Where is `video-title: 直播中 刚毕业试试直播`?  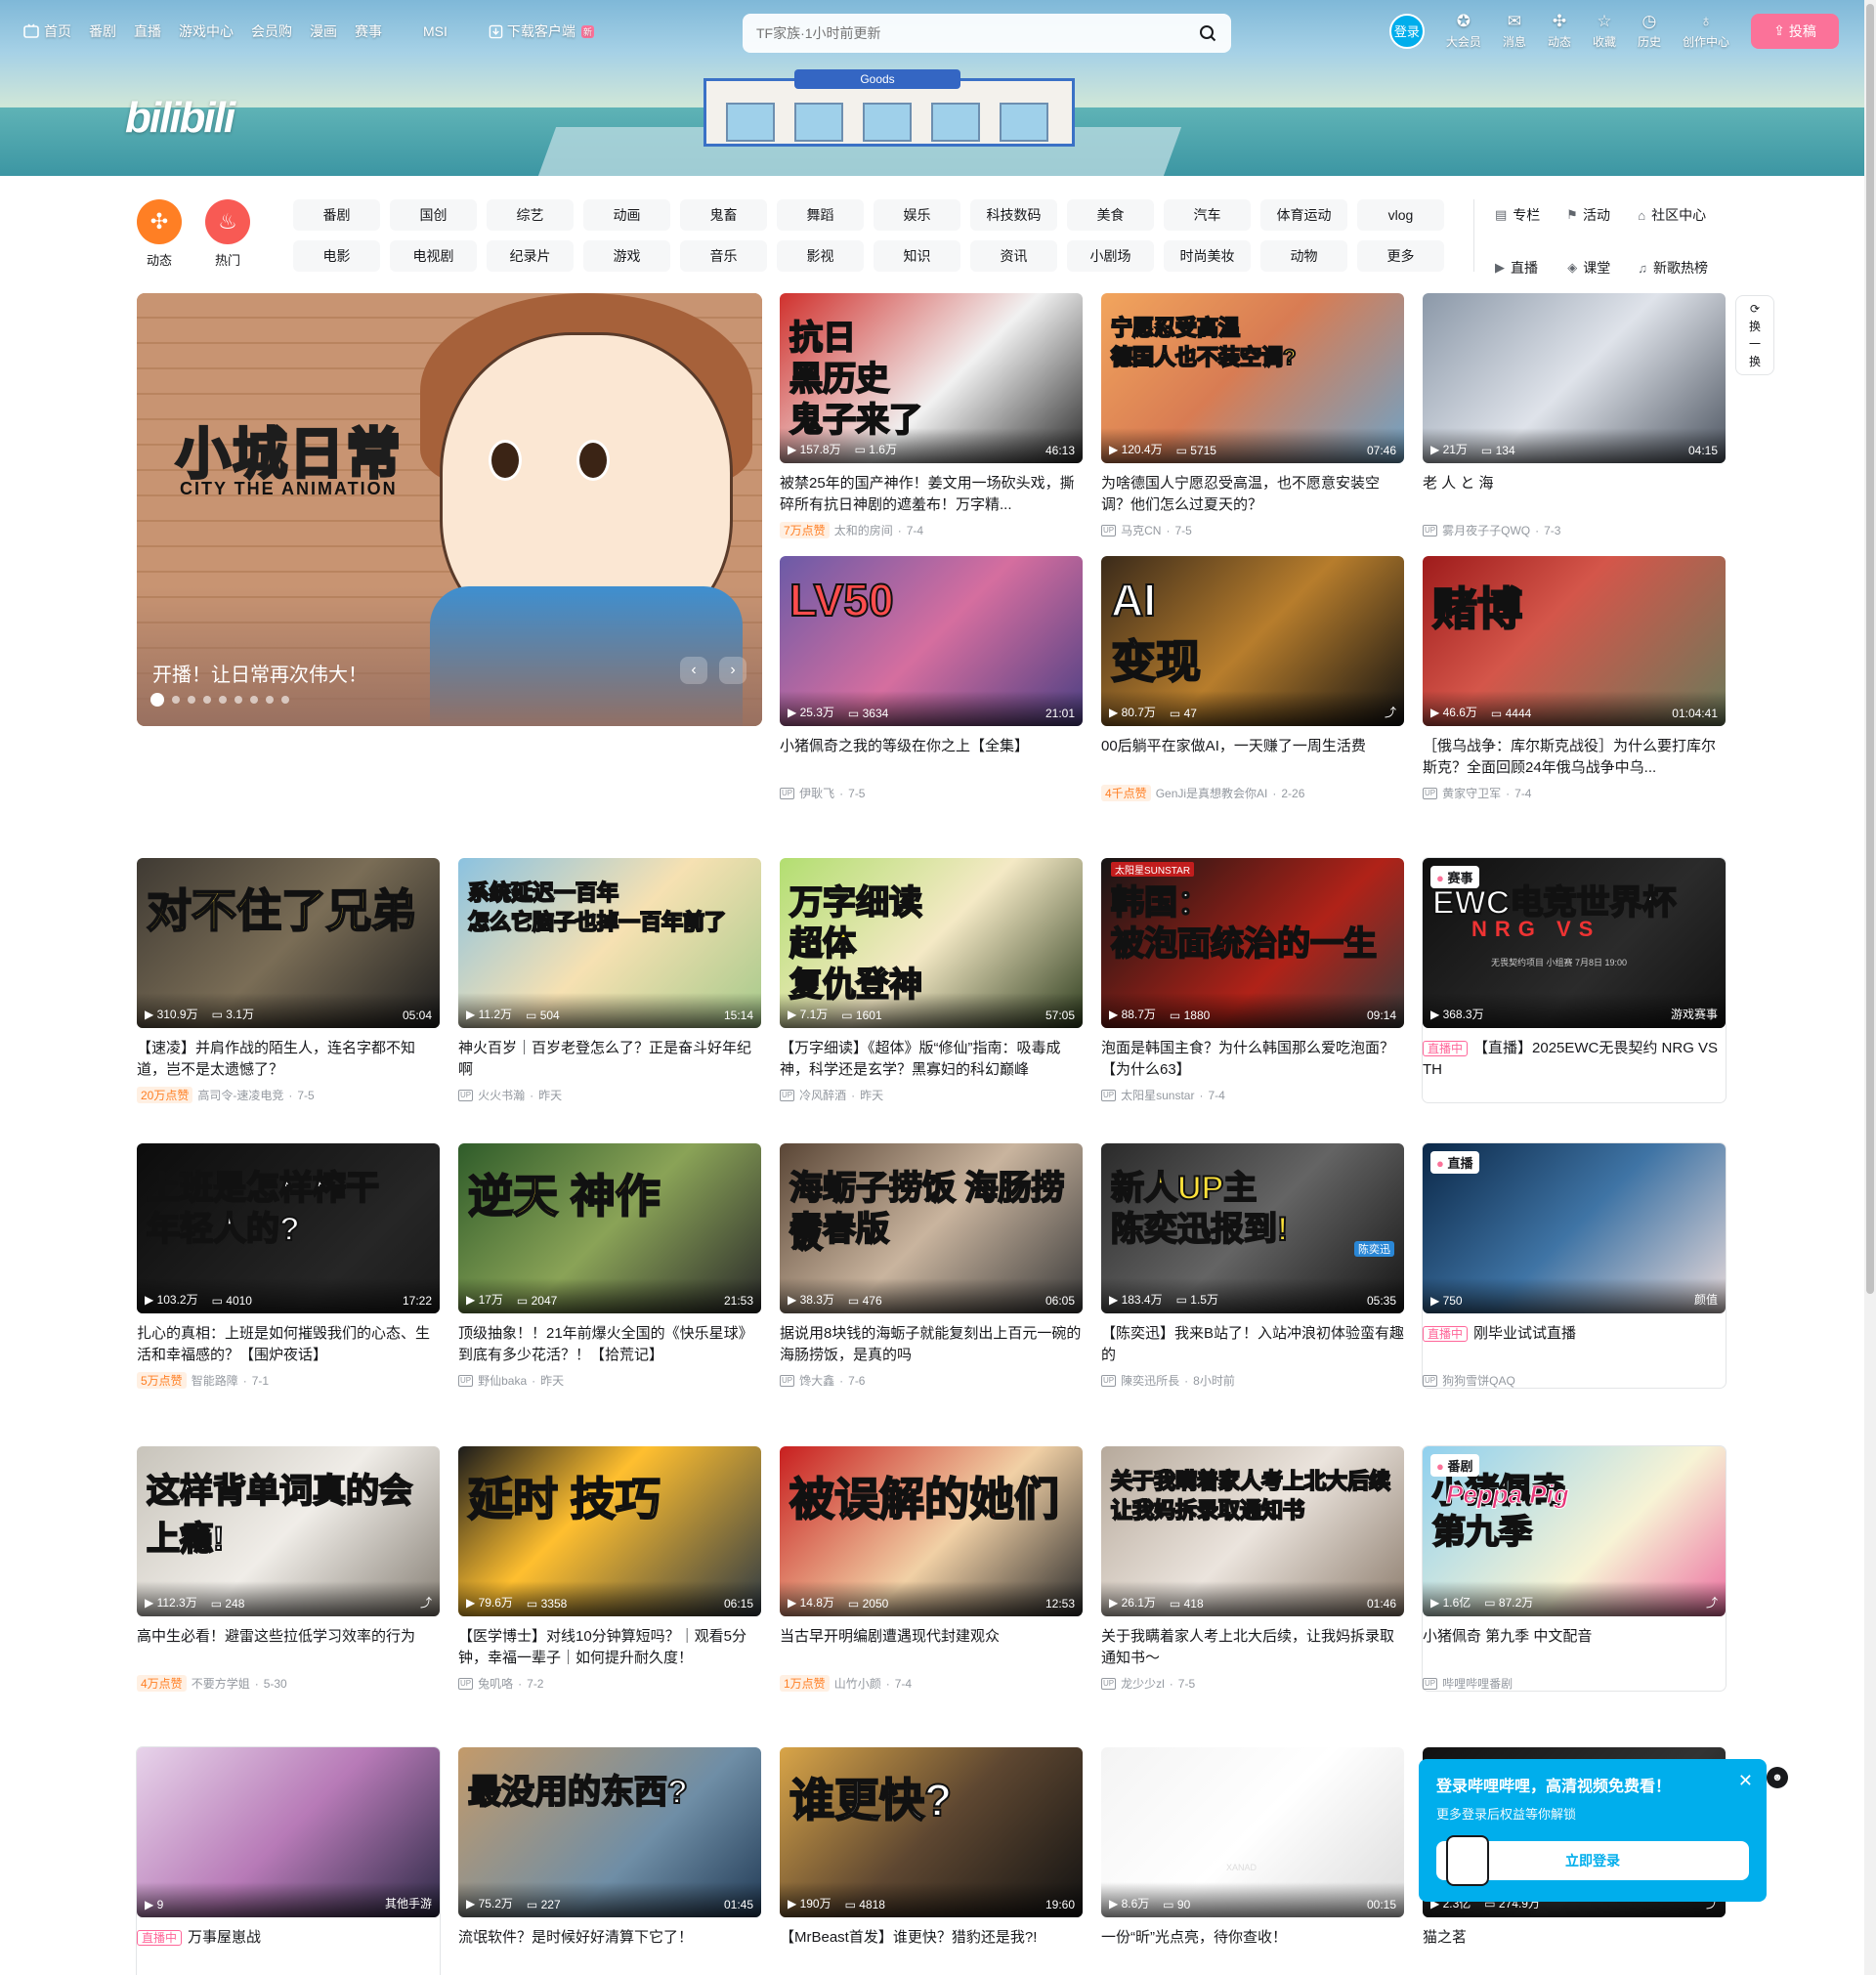 video-title: 直播中 刚毕业试试直播 is located at coordinates (1574, 1345).